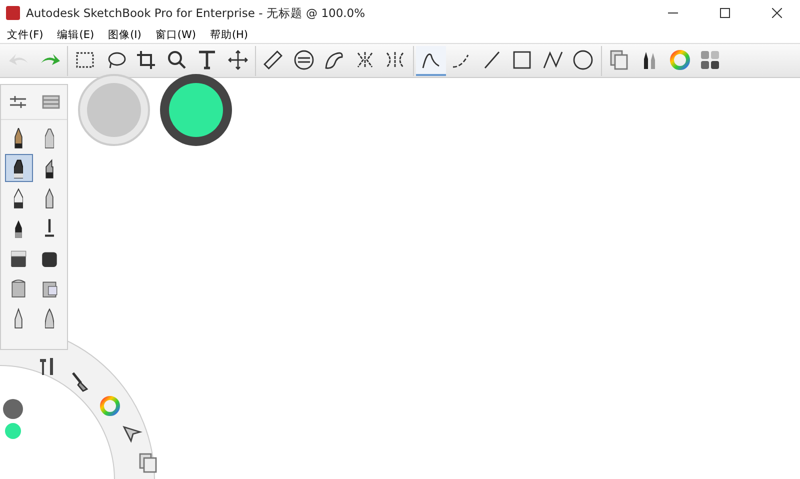 This screenshot has height=479, width=800. I want to click on app-logo-icon, so click(13, 13).